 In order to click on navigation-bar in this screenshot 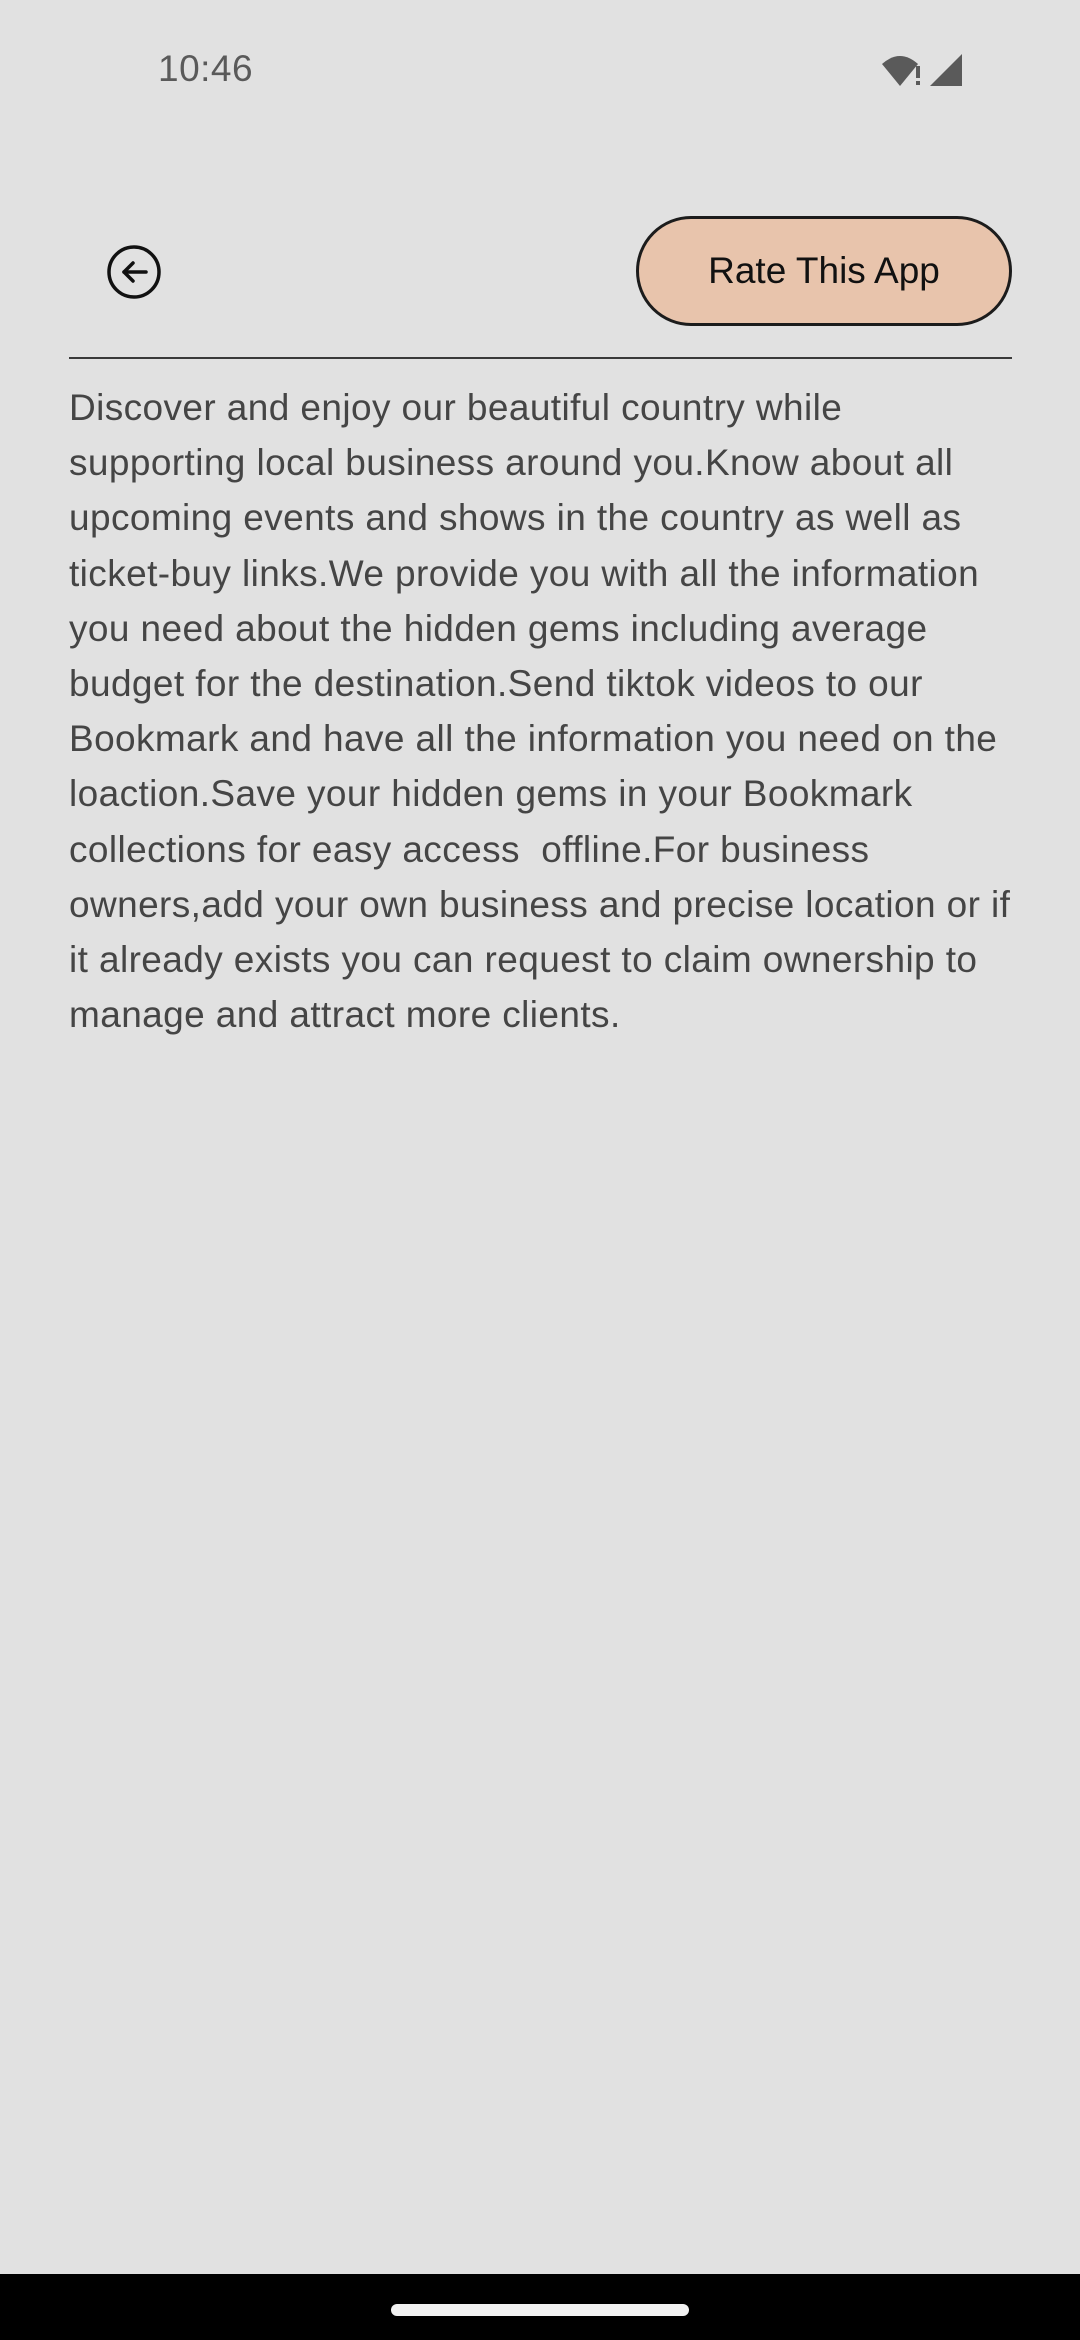, I will do `click(540, 2307)`.